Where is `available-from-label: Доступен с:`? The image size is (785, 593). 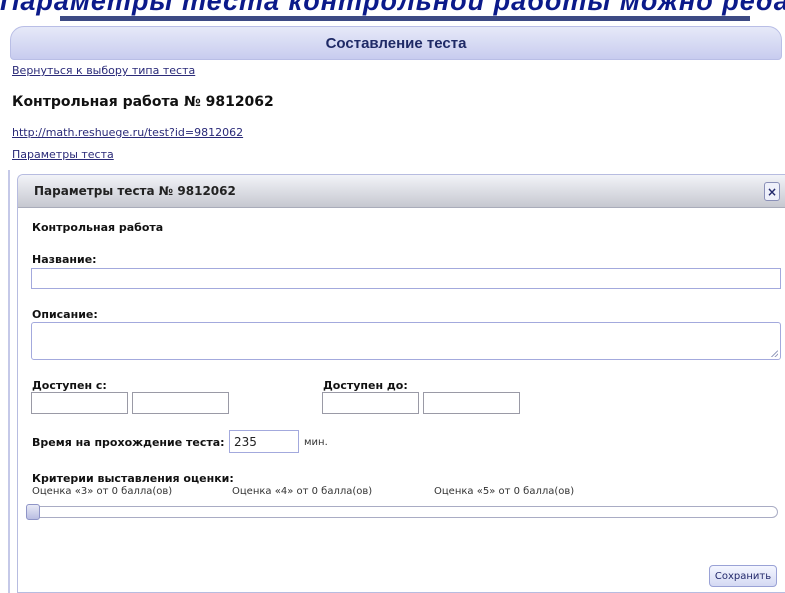
available-from-label: Доступен с: is located at coordinates (69, 385).